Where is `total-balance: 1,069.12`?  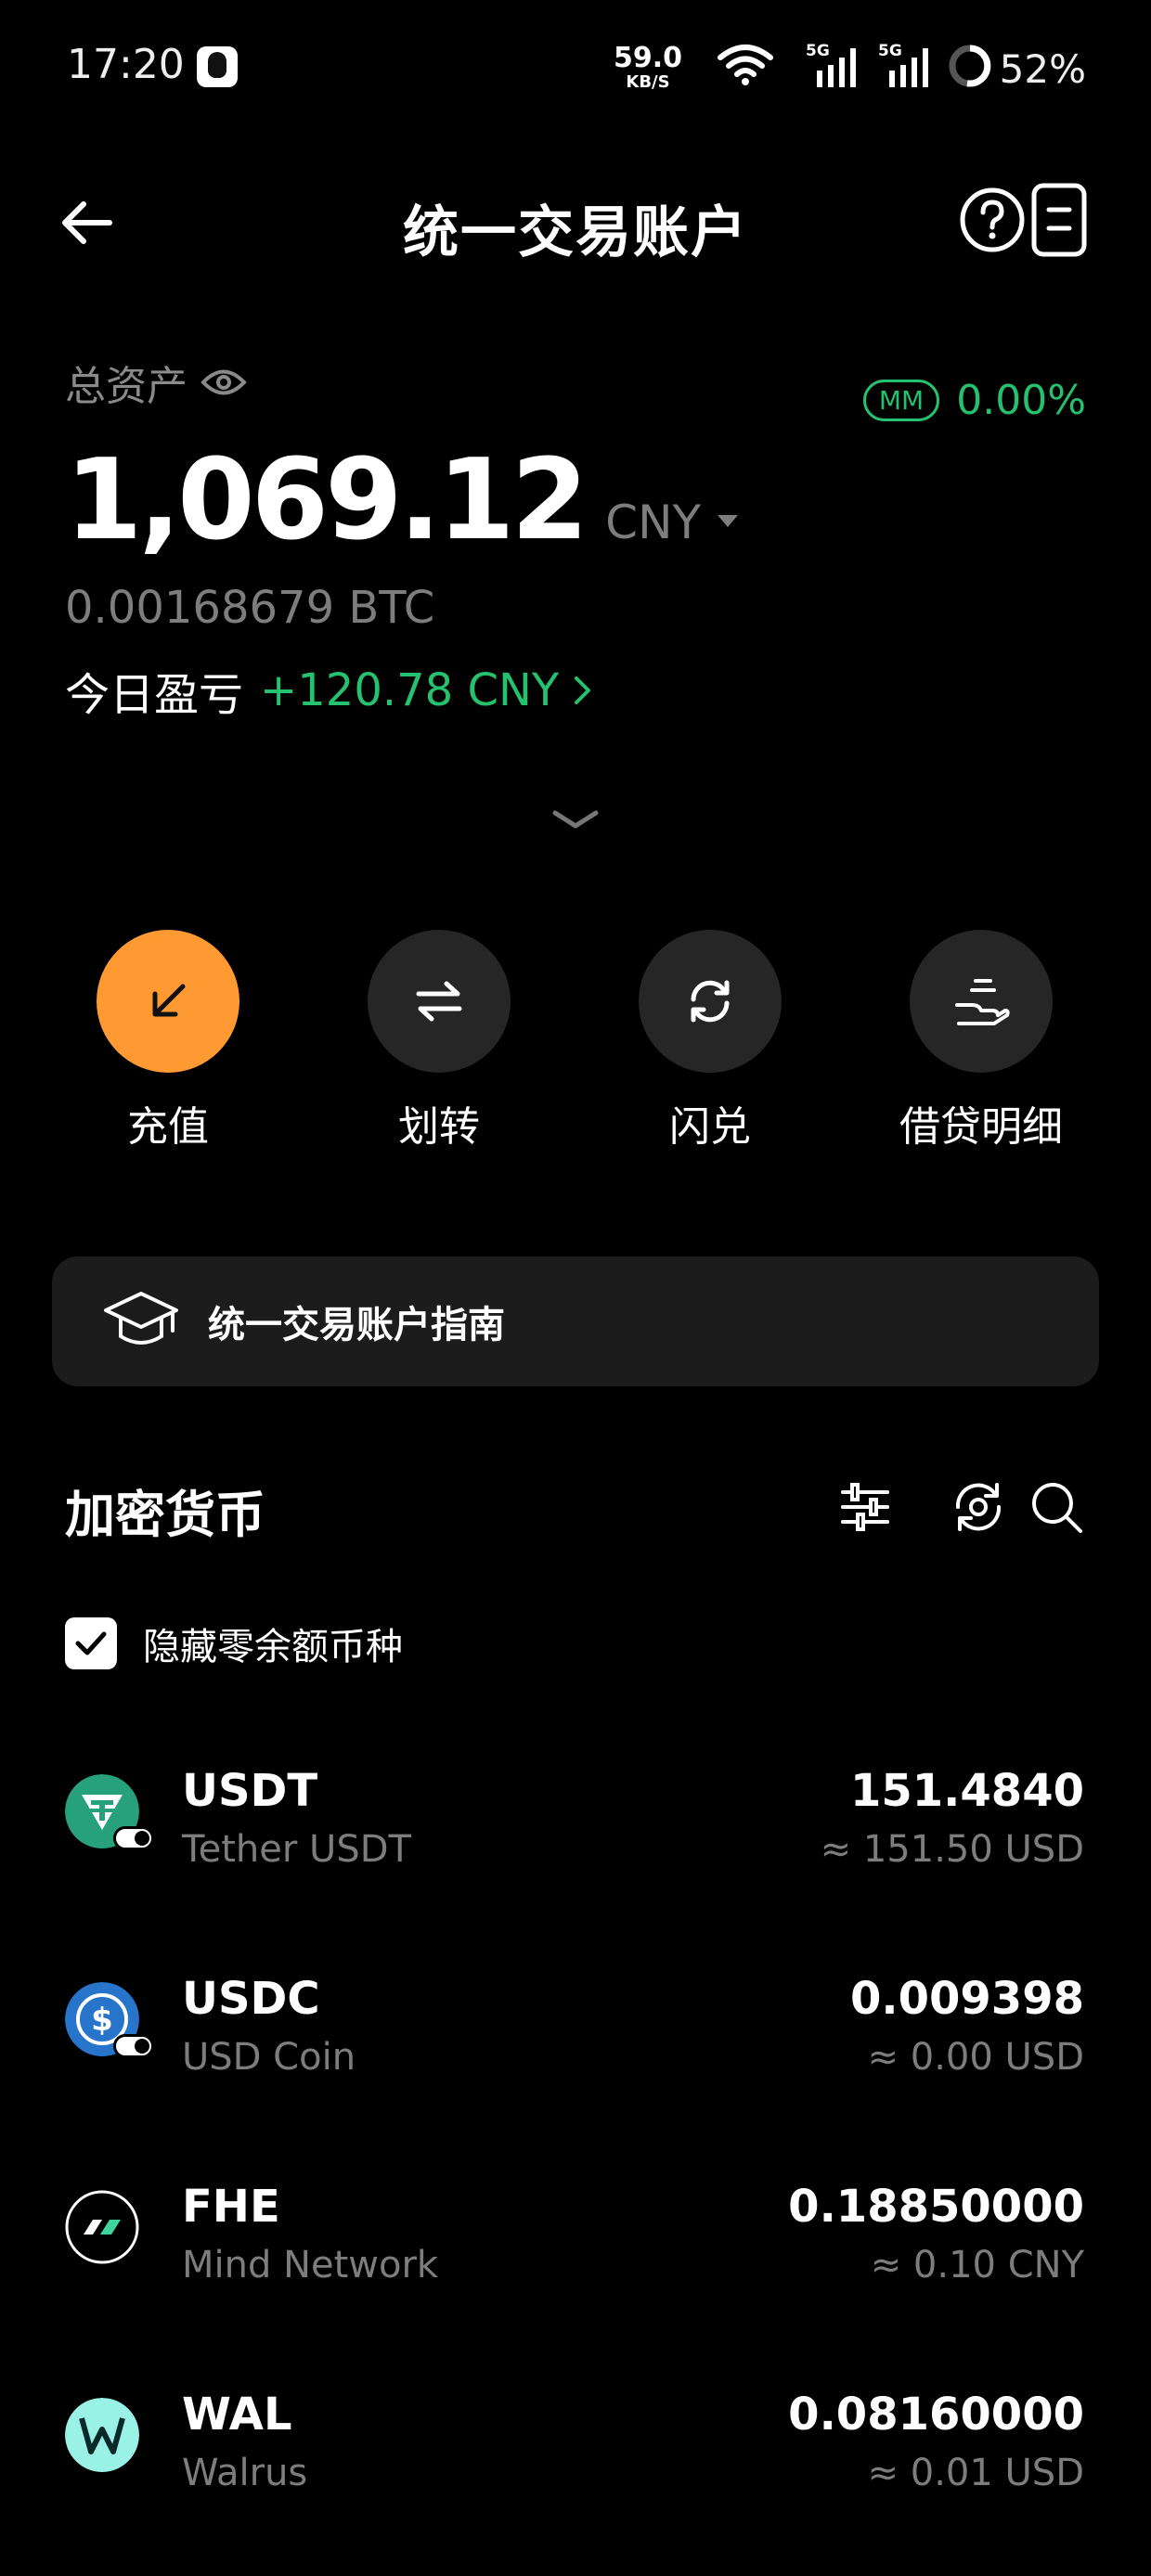
total-balance: 1,069.12 is located at coordinates (326, 501).